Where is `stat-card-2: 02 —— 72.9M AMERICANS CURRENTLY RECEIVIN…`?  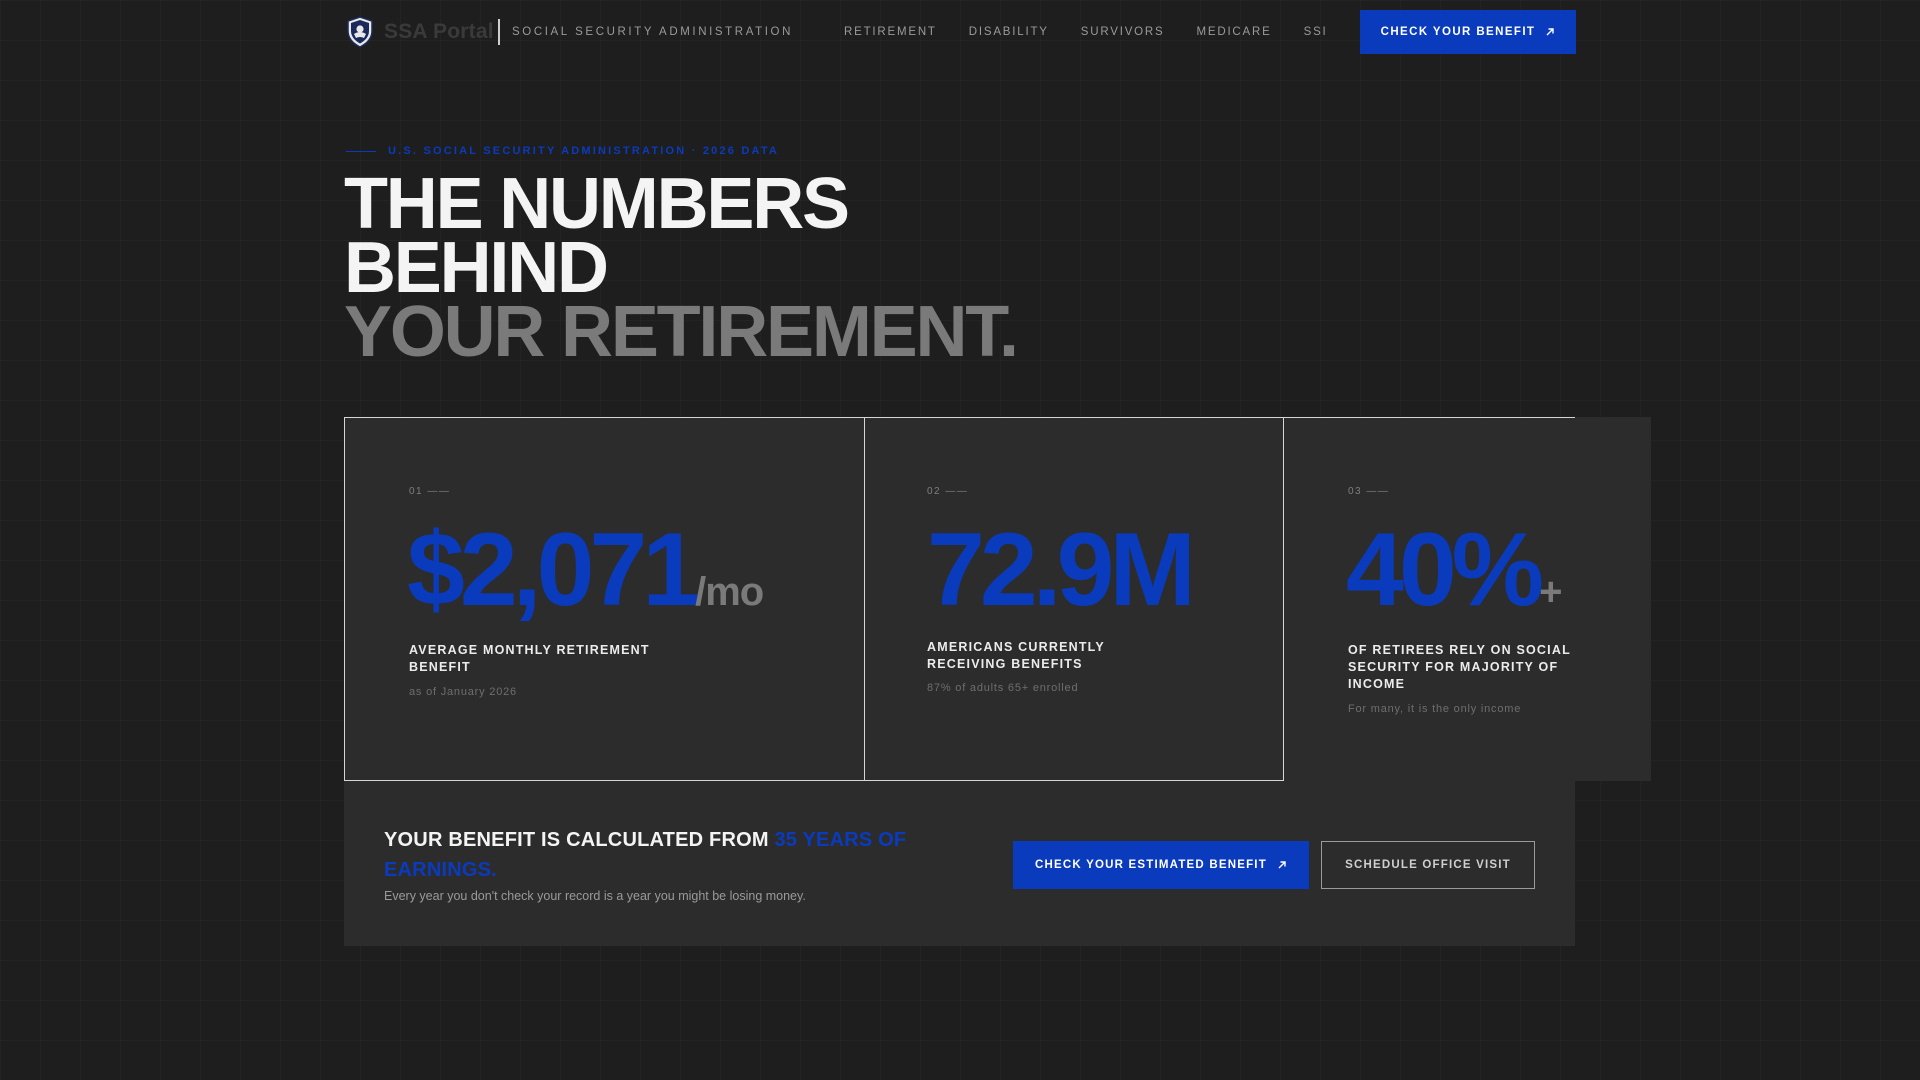 stat-card-2: 02 —— 72.9M AMERICANS CURRENTLY RECEIVIN… is located at coordinates (1074, 599).